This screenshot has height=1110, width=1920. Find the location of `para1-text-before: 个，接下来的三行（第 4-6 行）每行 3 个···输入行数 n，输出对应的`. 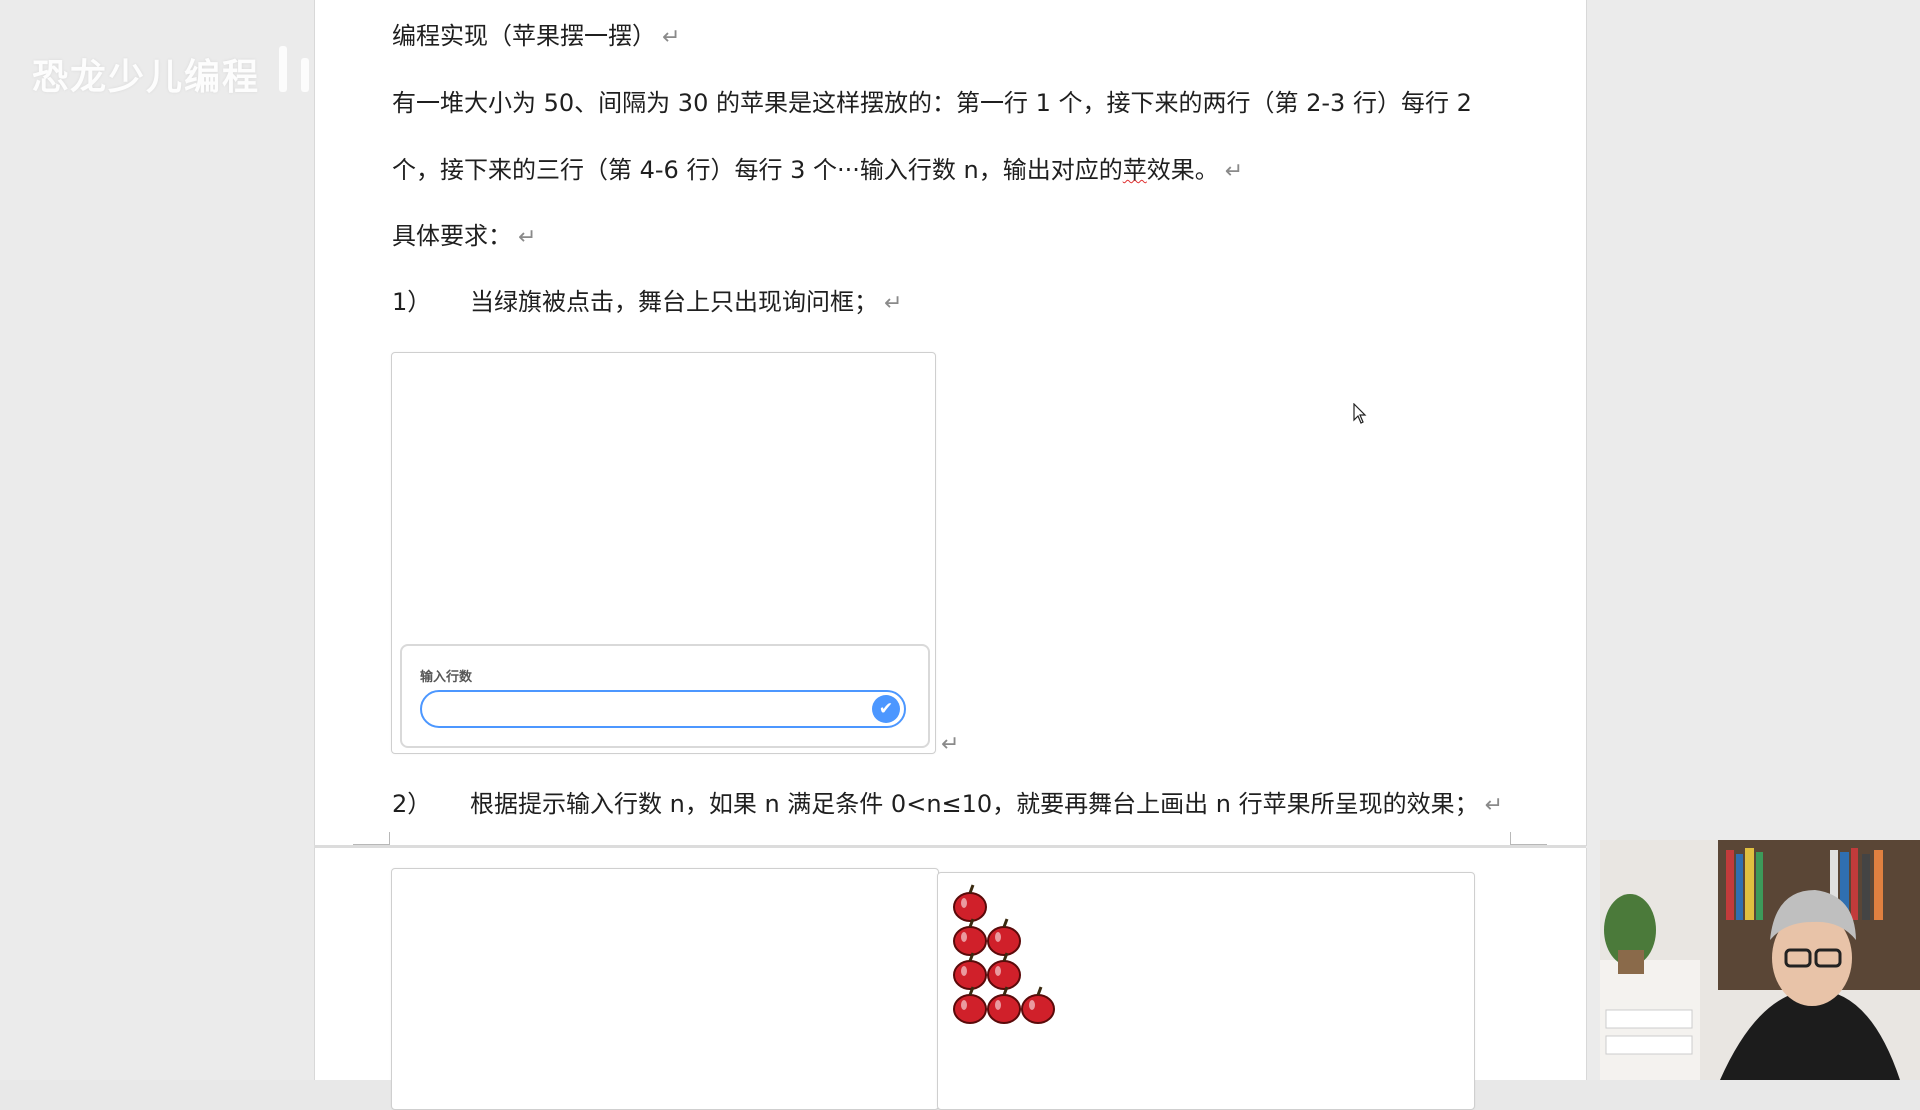

para1-text-before: 个，接下来的三行（第 4-6 行）每行 3 个···输入行数 n，输出对应的 is located at coordinates (757, 170).